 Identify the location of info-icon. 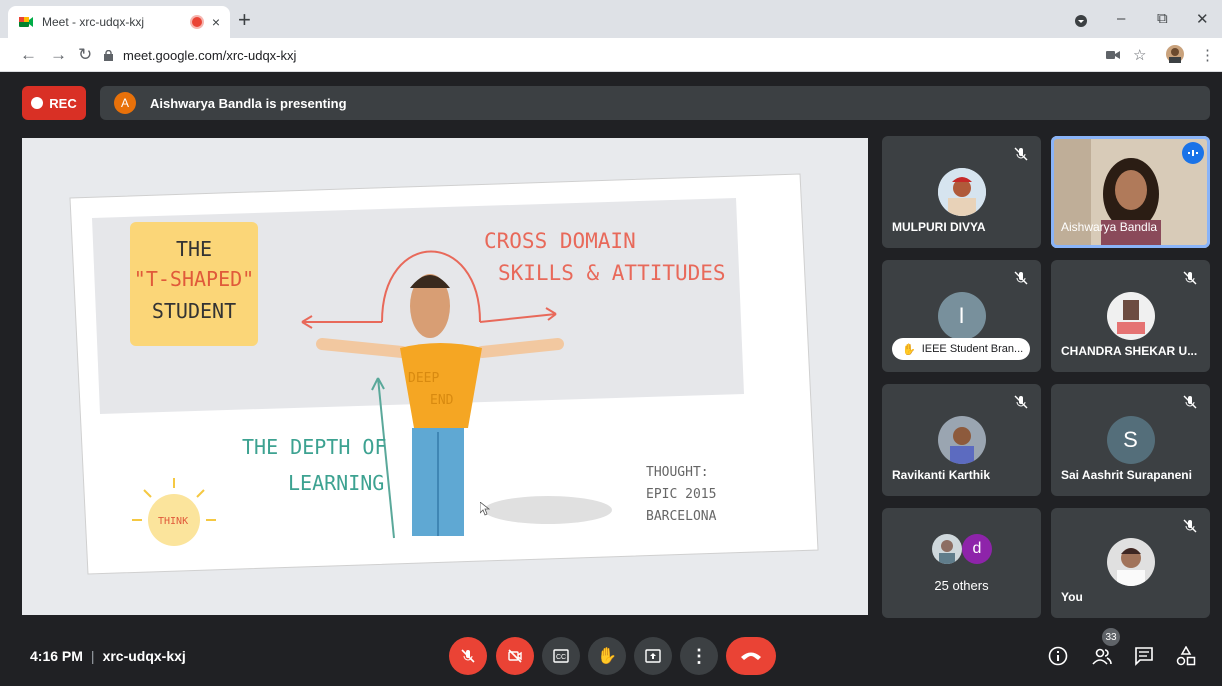
(1058, 656).